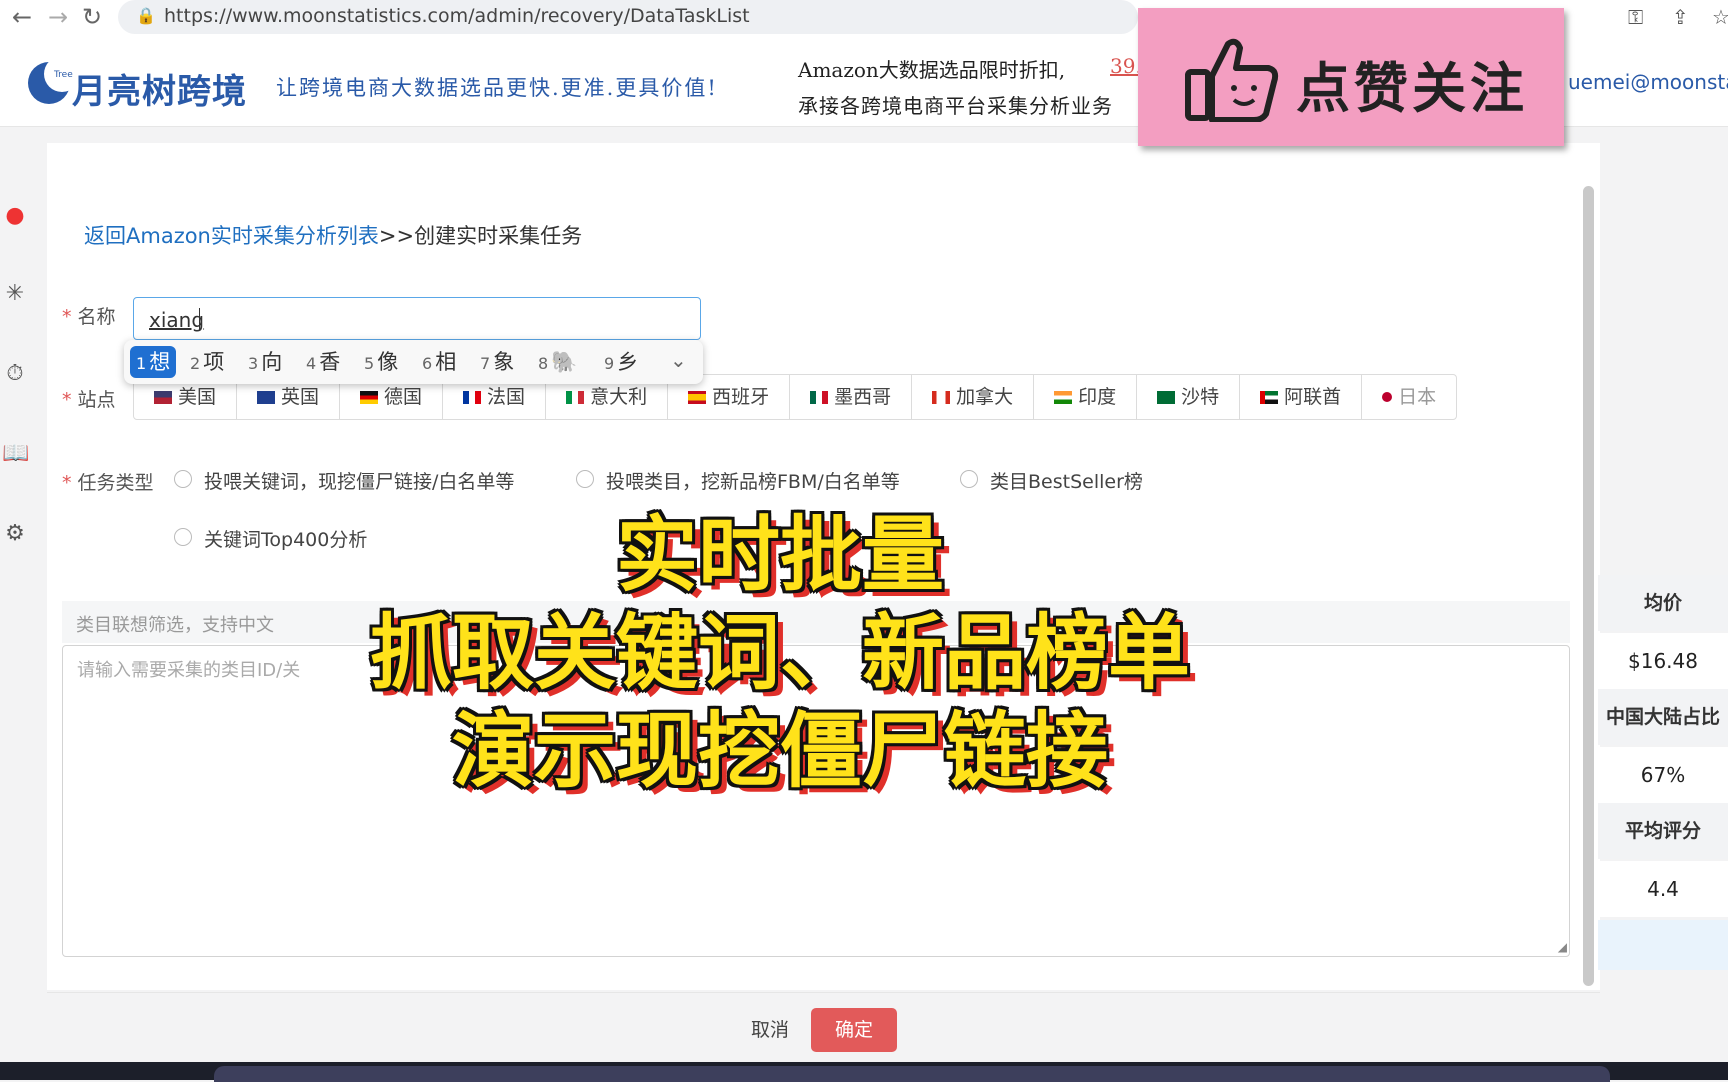 The image size is (1728, 1082). I want to click on lock-icon: 🔒, so click(146, 15).